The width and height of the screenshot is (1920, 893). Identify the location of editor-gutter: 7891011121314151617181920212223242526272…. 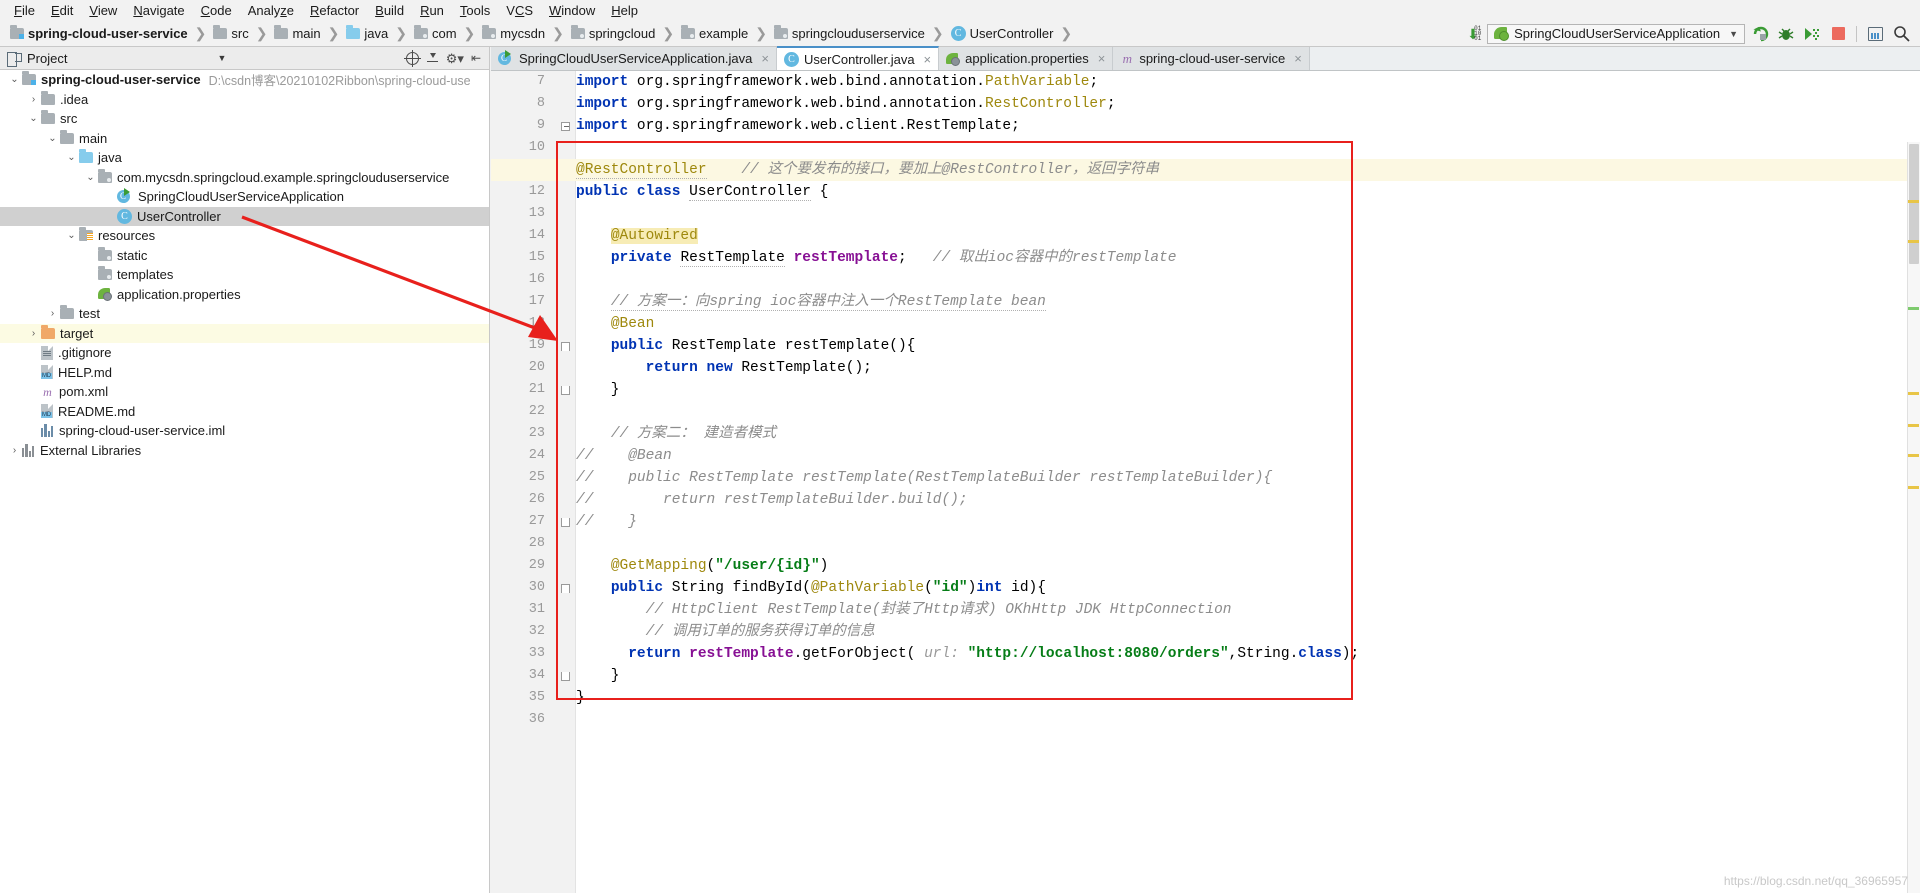
(533, 482).